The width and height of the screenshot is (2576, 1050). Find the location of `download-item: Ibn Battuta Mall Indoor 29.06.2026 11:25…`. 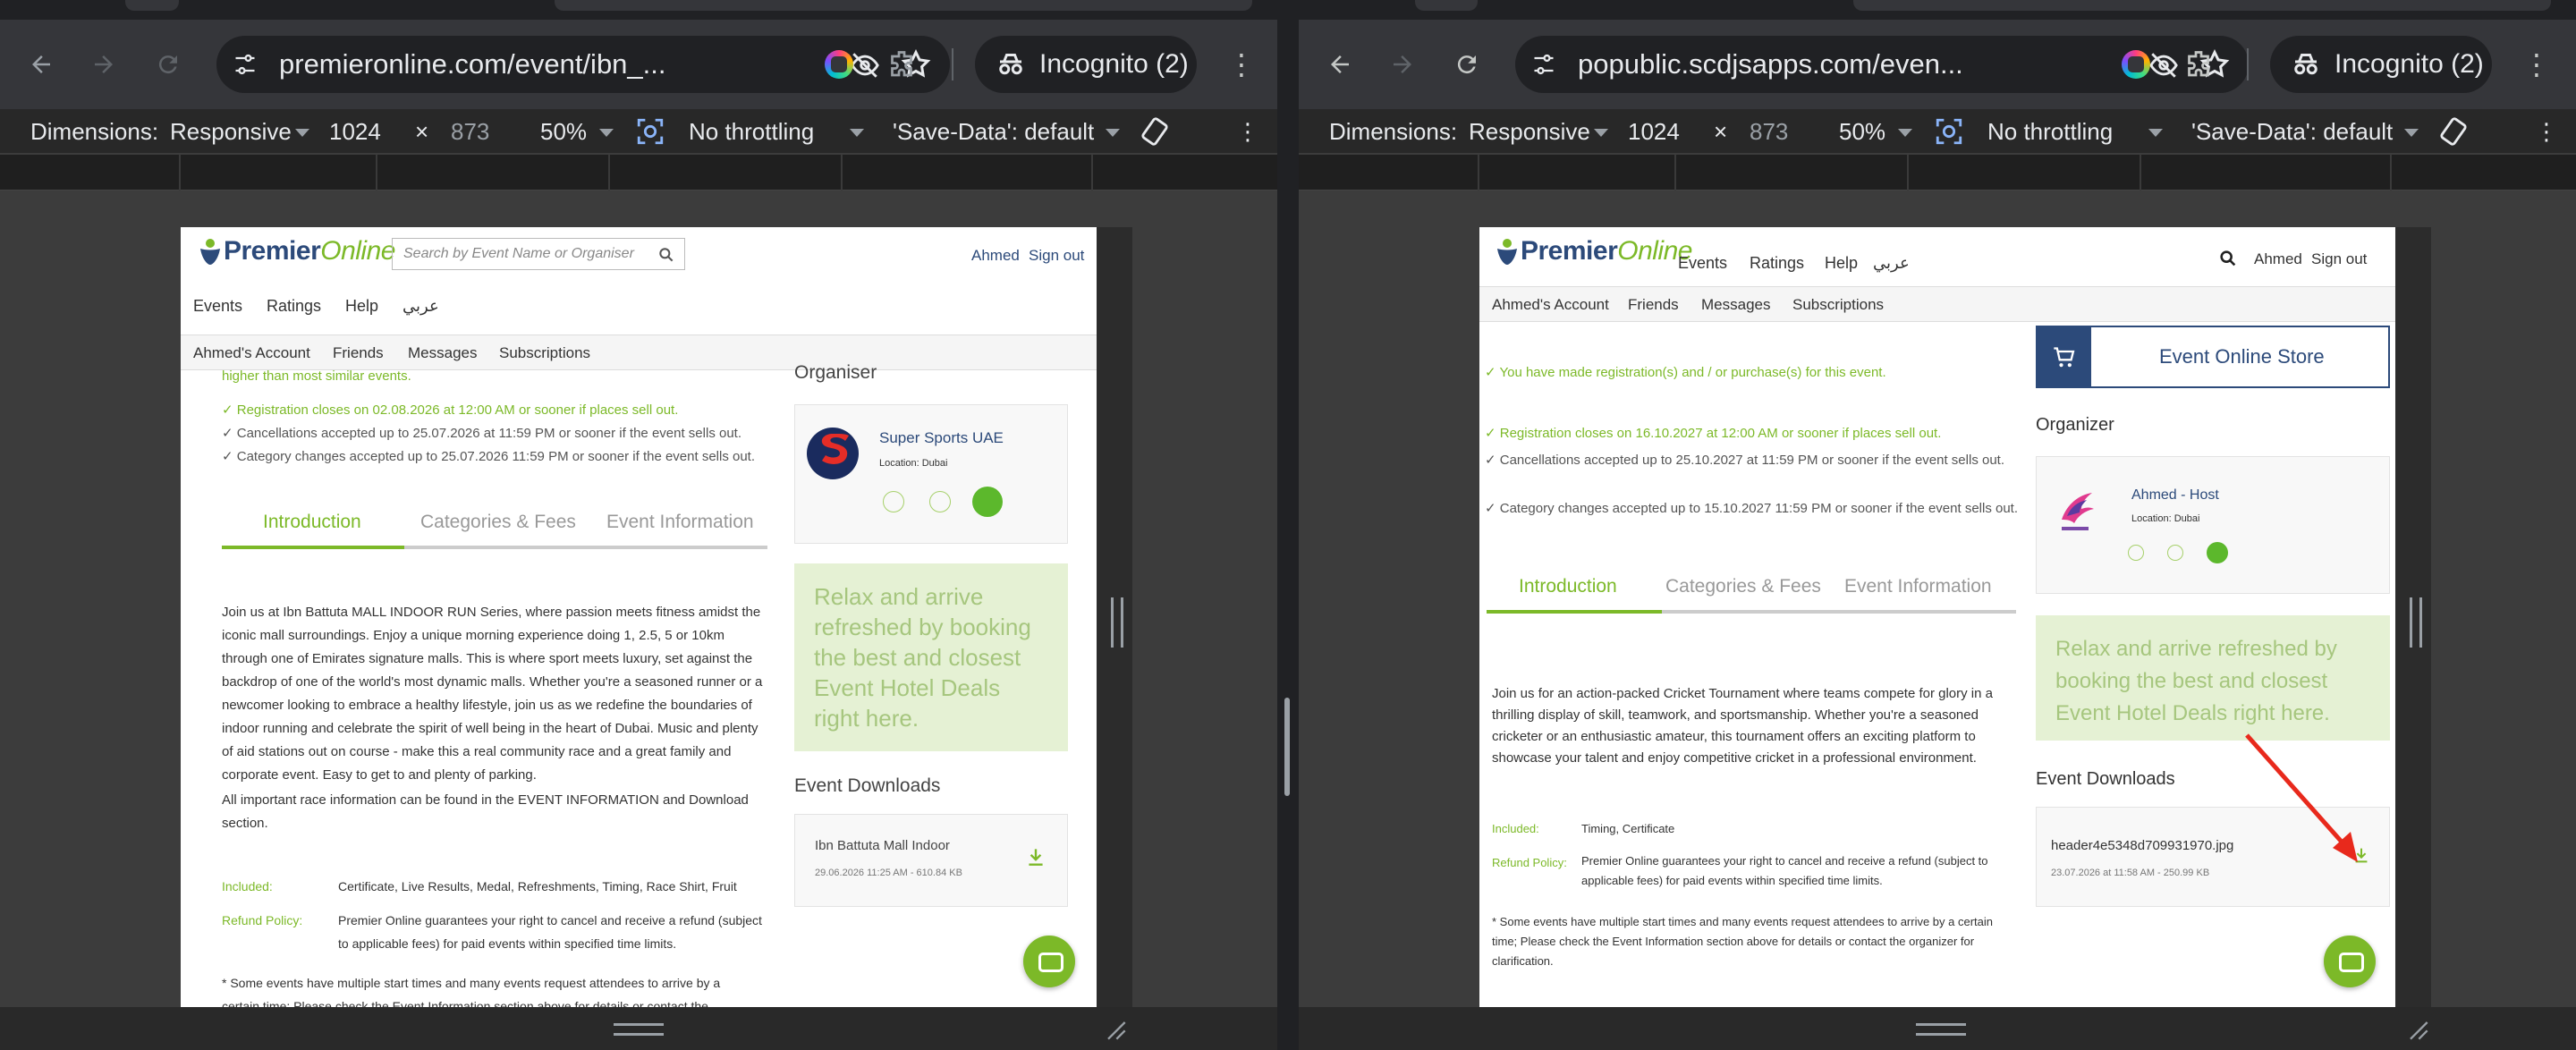

download-item: Ibn Battuta Mall Indoor 29.06.2026 11:25… is located at coordinates (931, 860).